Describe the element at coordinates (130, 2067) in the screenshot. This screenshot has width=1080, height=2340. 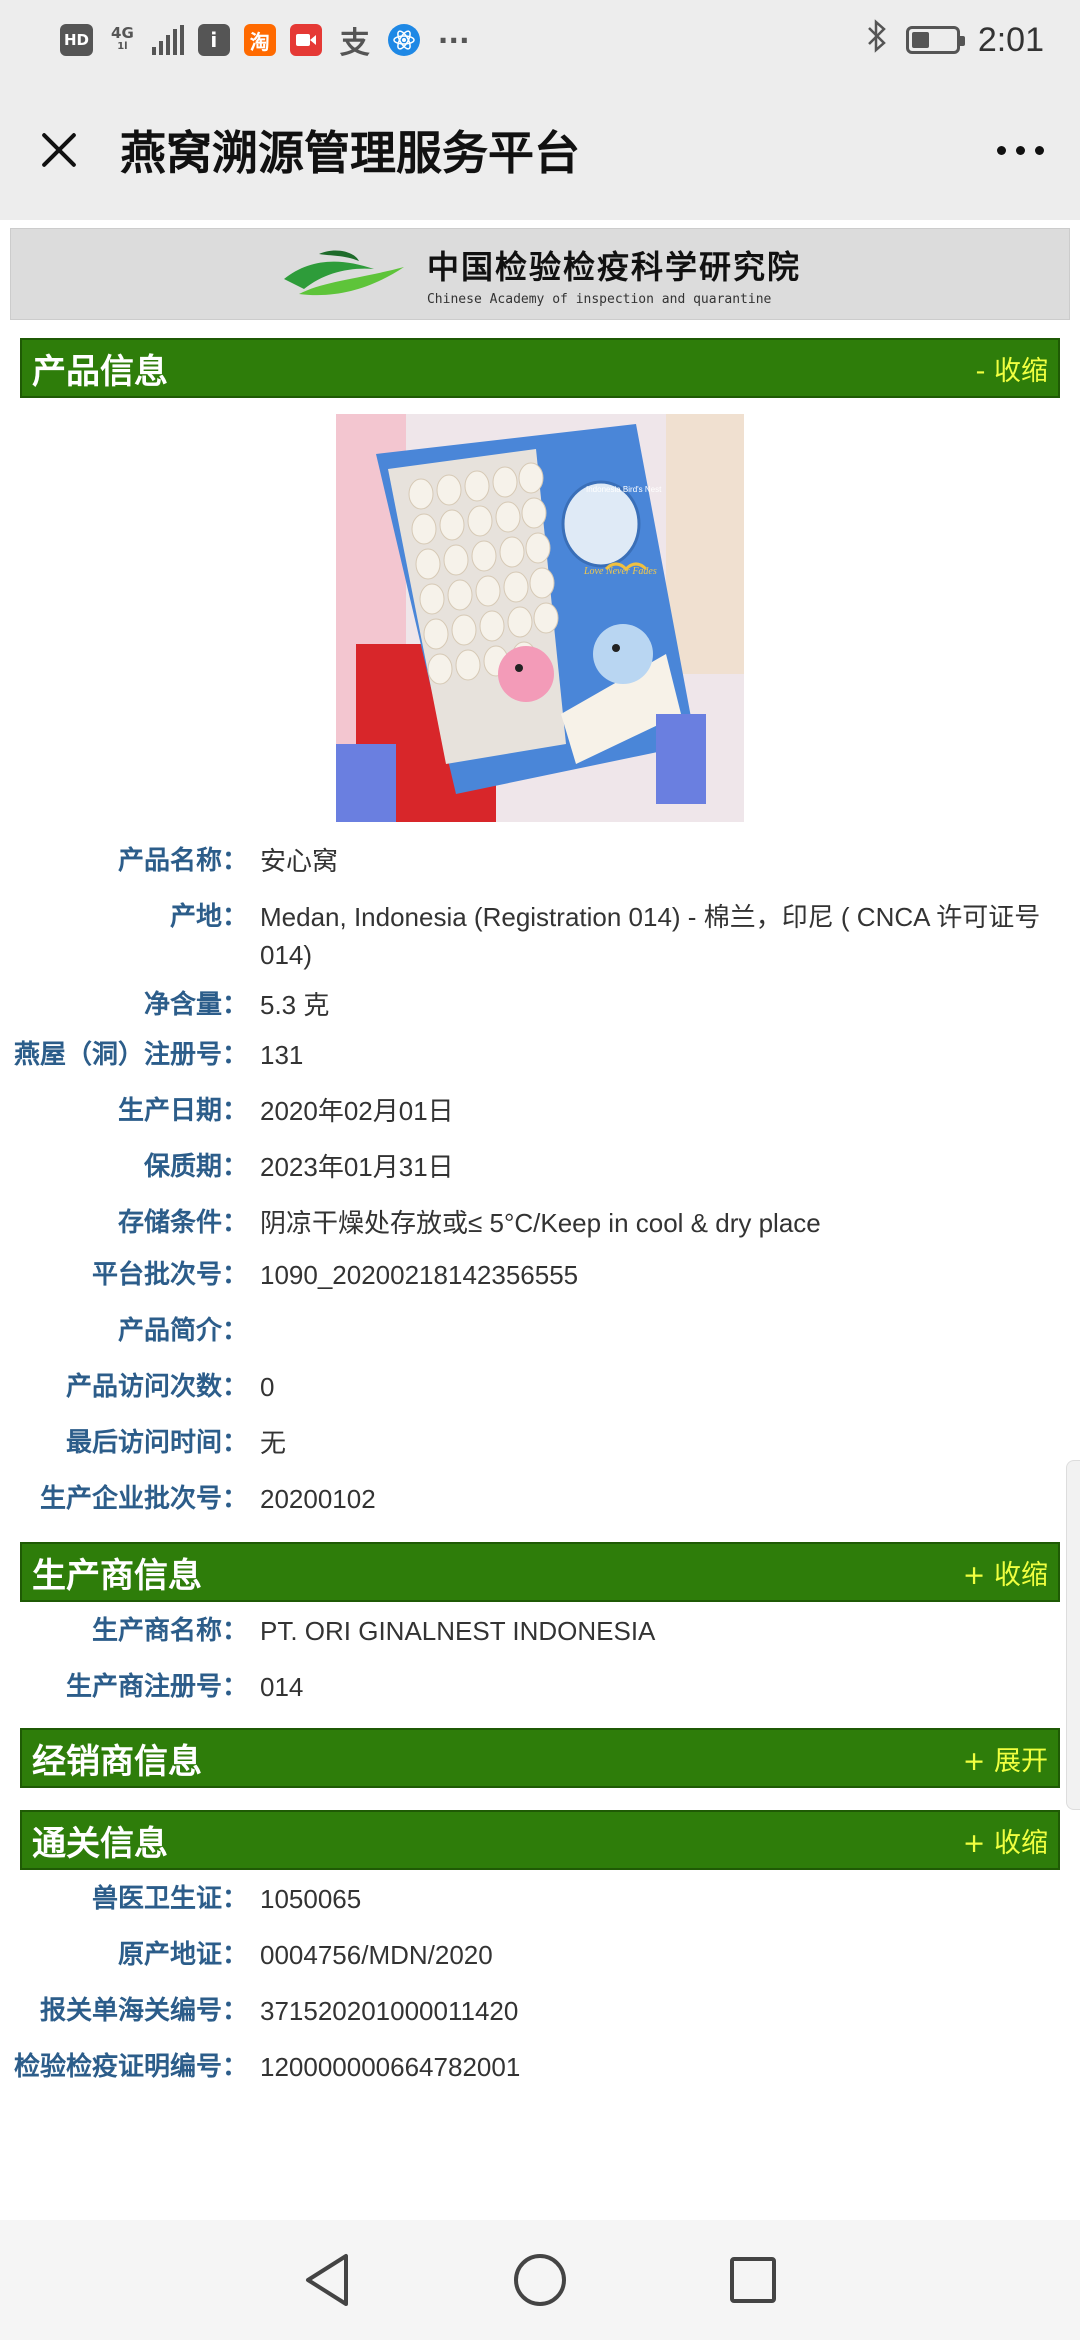
I see `field-label: 检验检疫证明编号：` at that location.